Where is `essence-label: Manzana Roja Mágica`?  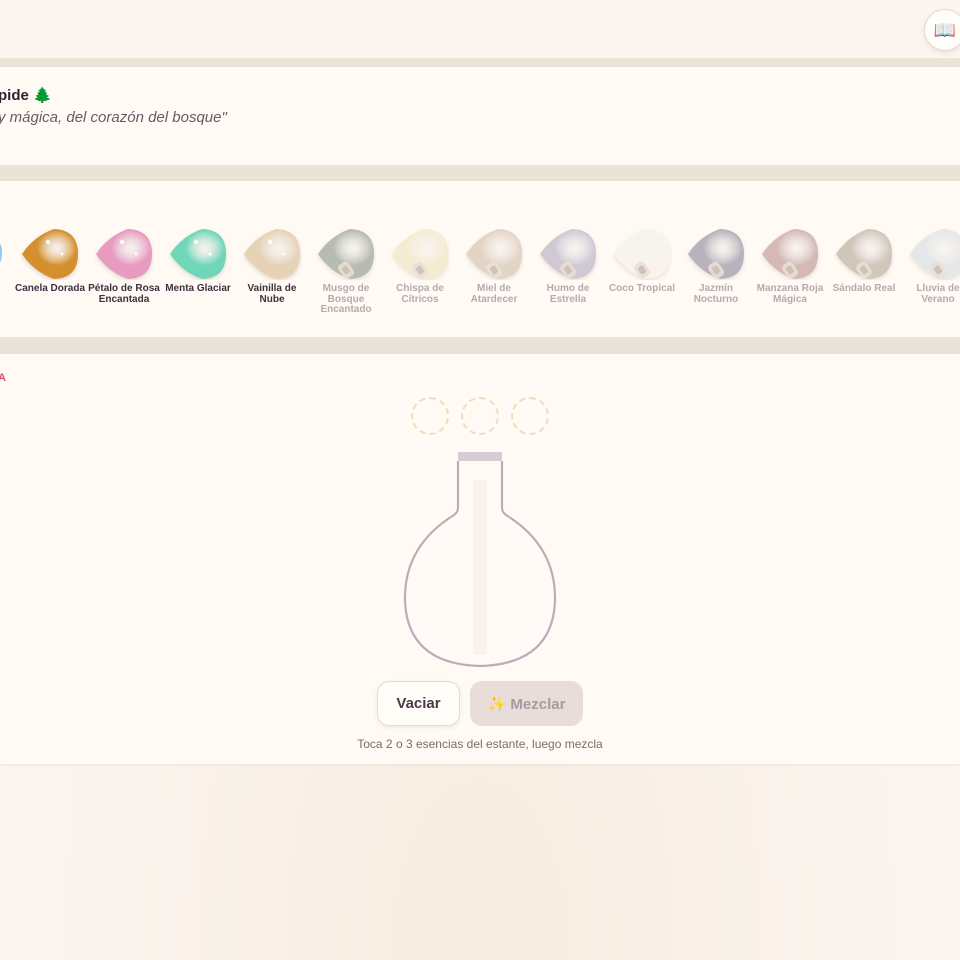
essence-label: Manzana Roja Mágica is located at coordinates (790, 294).